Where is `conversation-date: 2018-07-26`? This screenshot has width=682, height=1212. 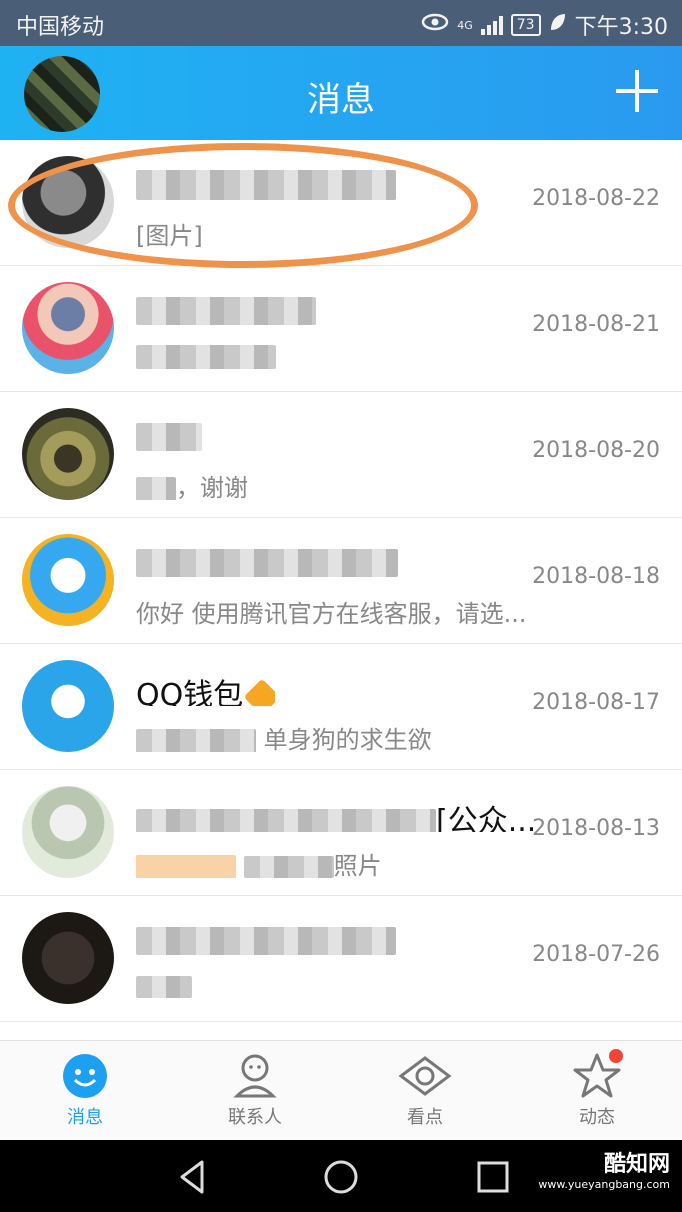
conversation-date: 2018-07-26 is located at coordinates (596, 954).